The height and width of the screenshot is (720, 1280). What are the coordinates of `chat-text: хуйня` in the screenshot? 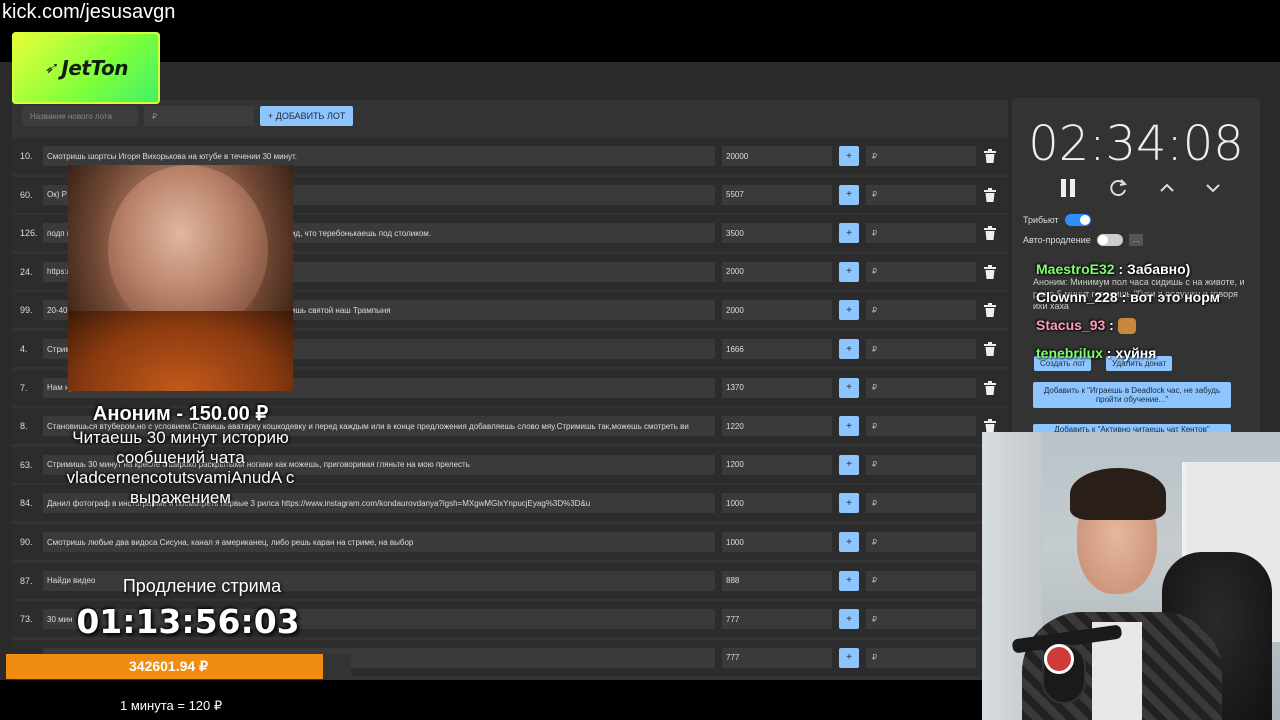 It's located at (1136, 353).